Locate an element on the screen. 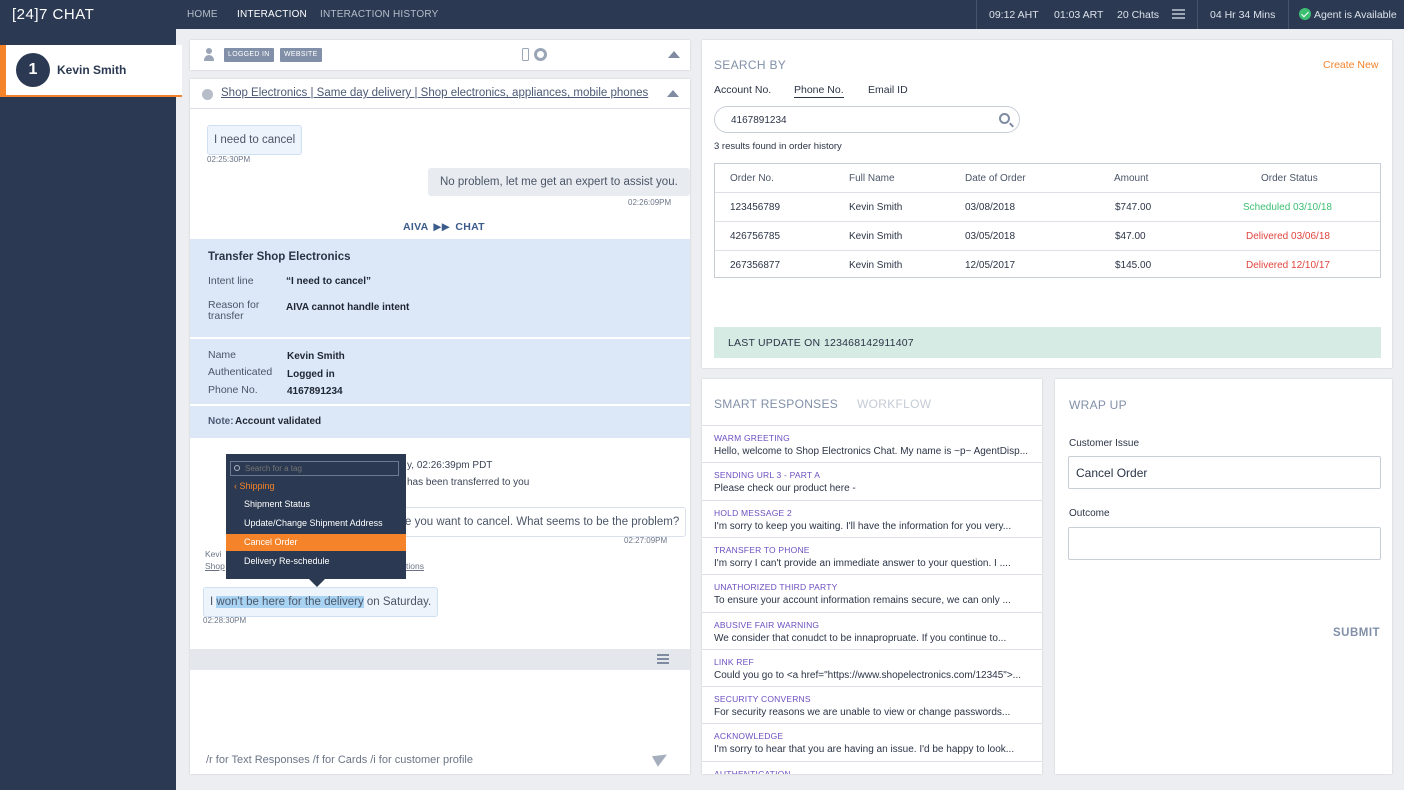 The width and height of the screenshot is (1404, 790). customer-message: I need to cancel is located at coordinates (255, 140).